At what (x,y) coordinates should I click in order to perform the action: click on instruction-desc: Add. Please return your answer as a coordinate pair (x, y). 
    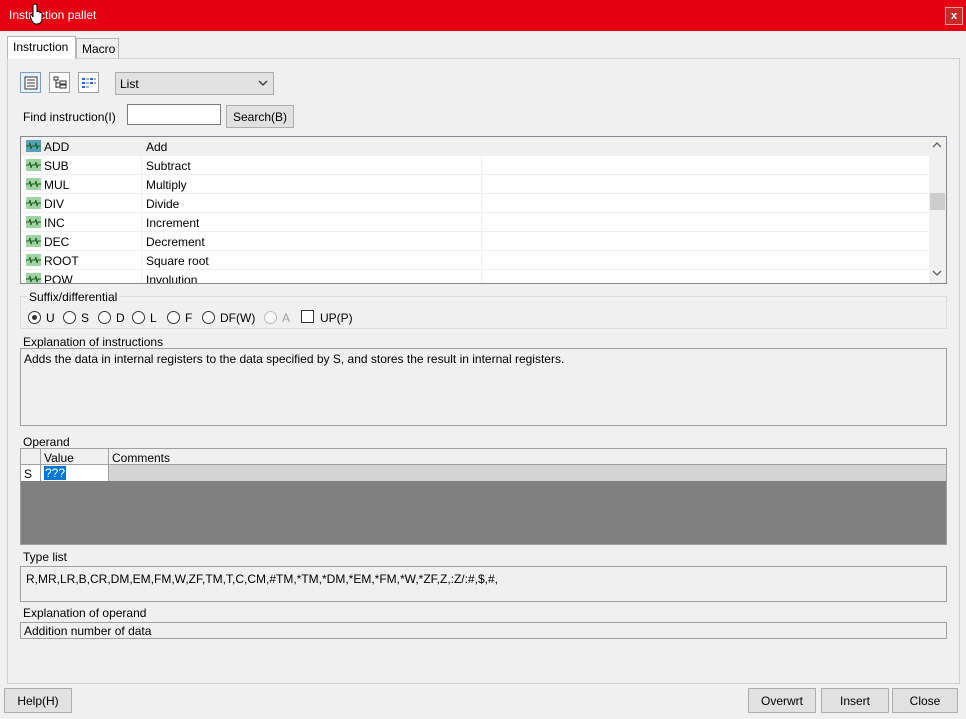
    Looking at the image, I should click on (157, 147).